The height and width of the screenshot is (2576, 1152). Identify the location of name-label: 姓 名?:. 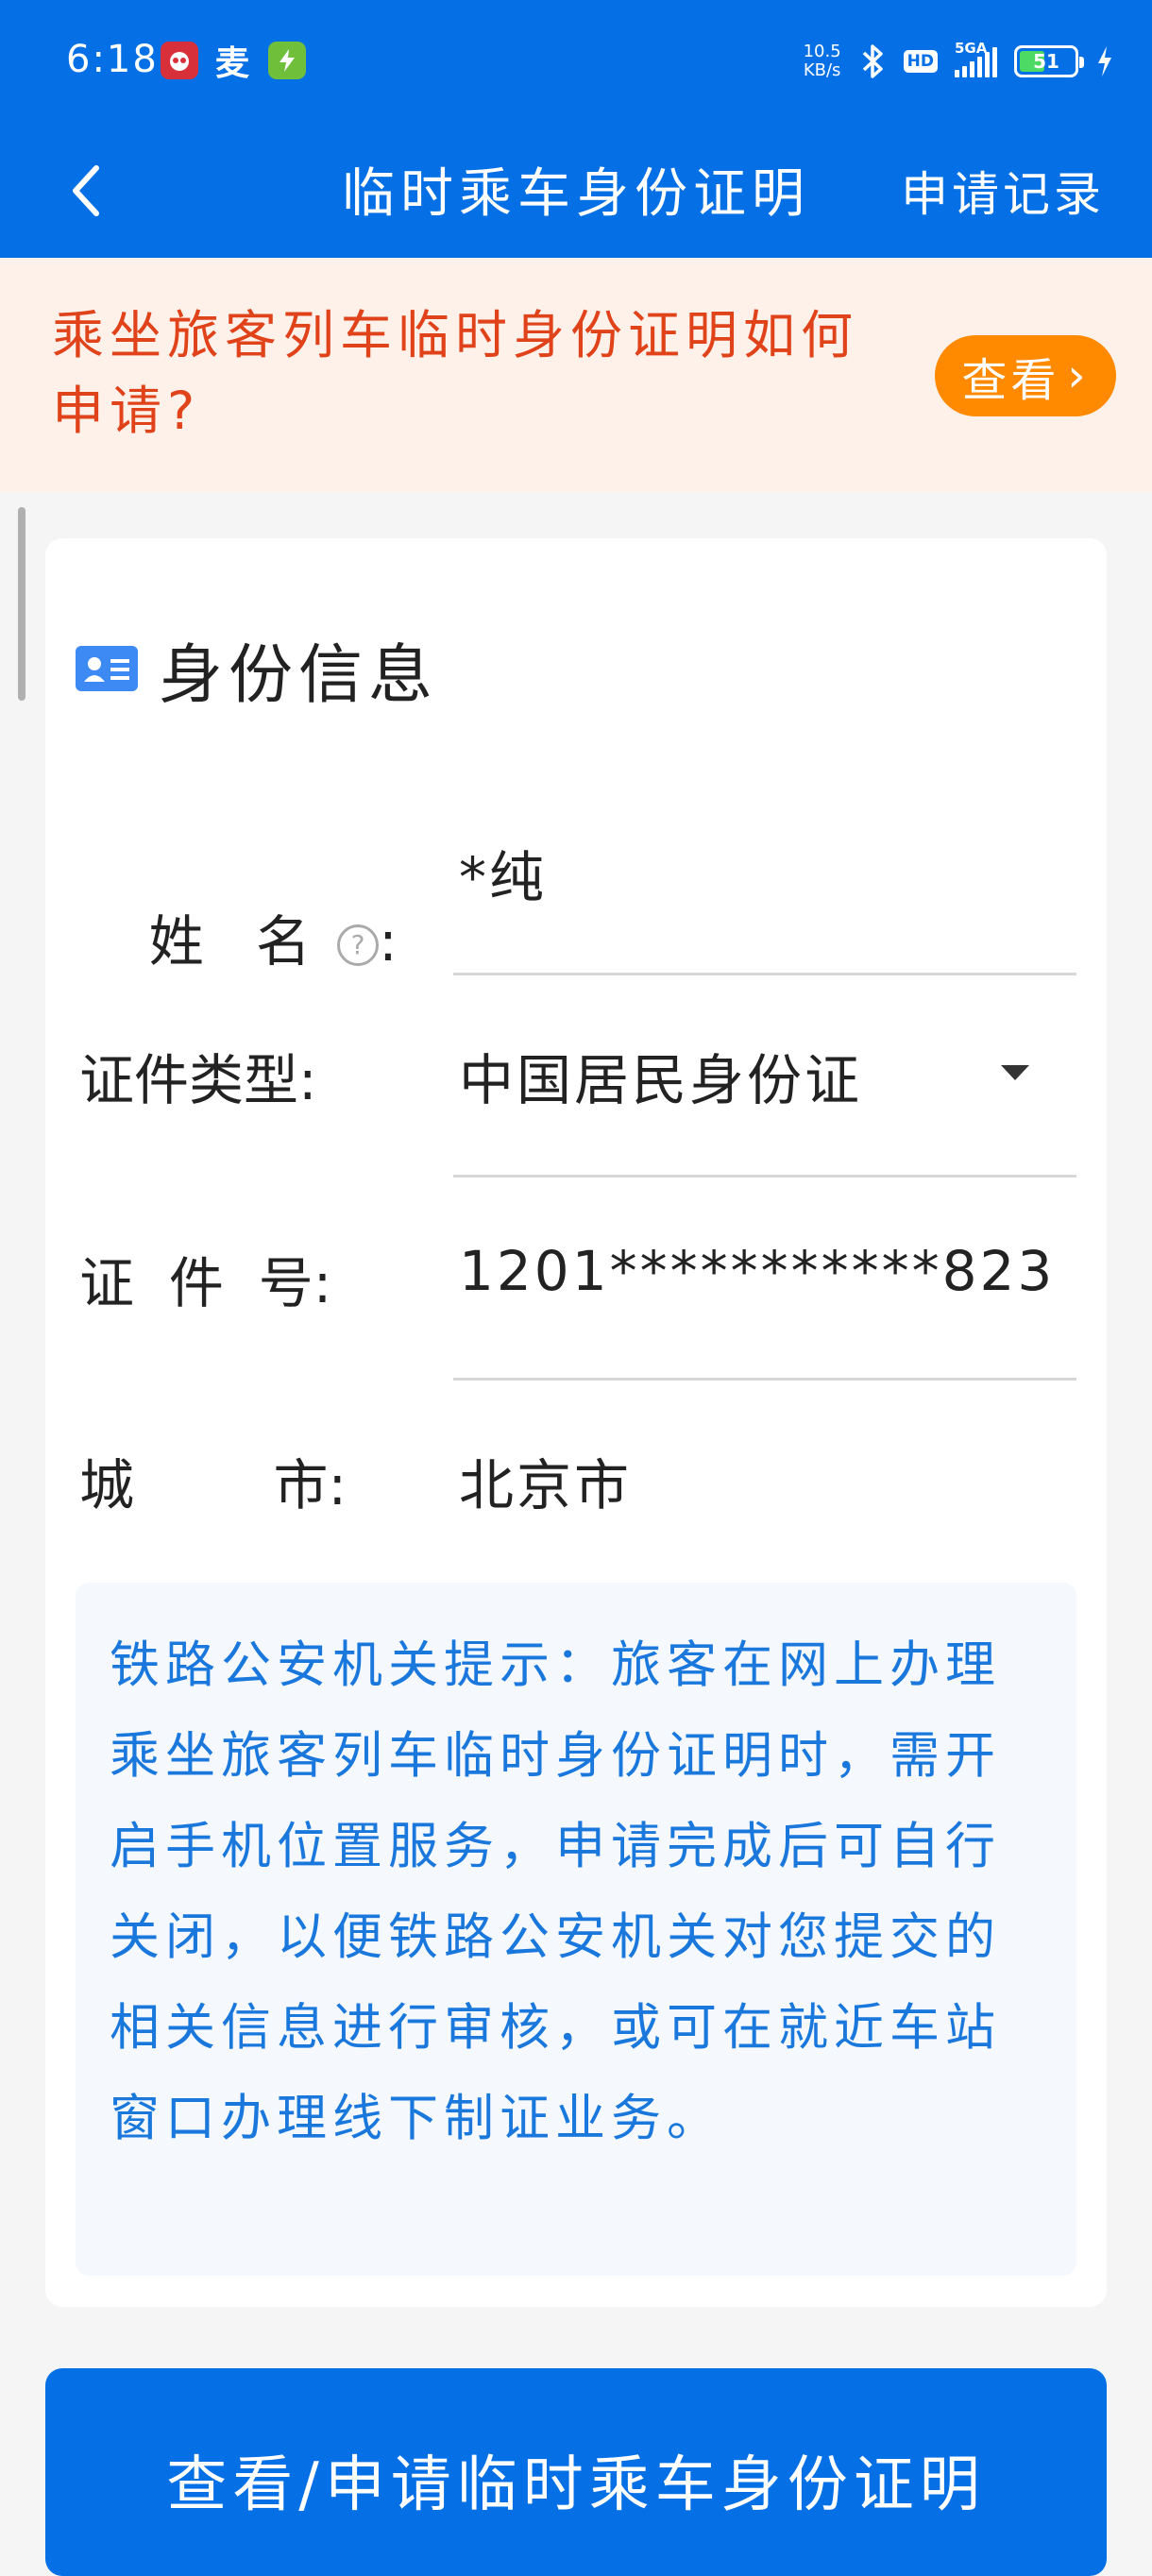
(238, 937).